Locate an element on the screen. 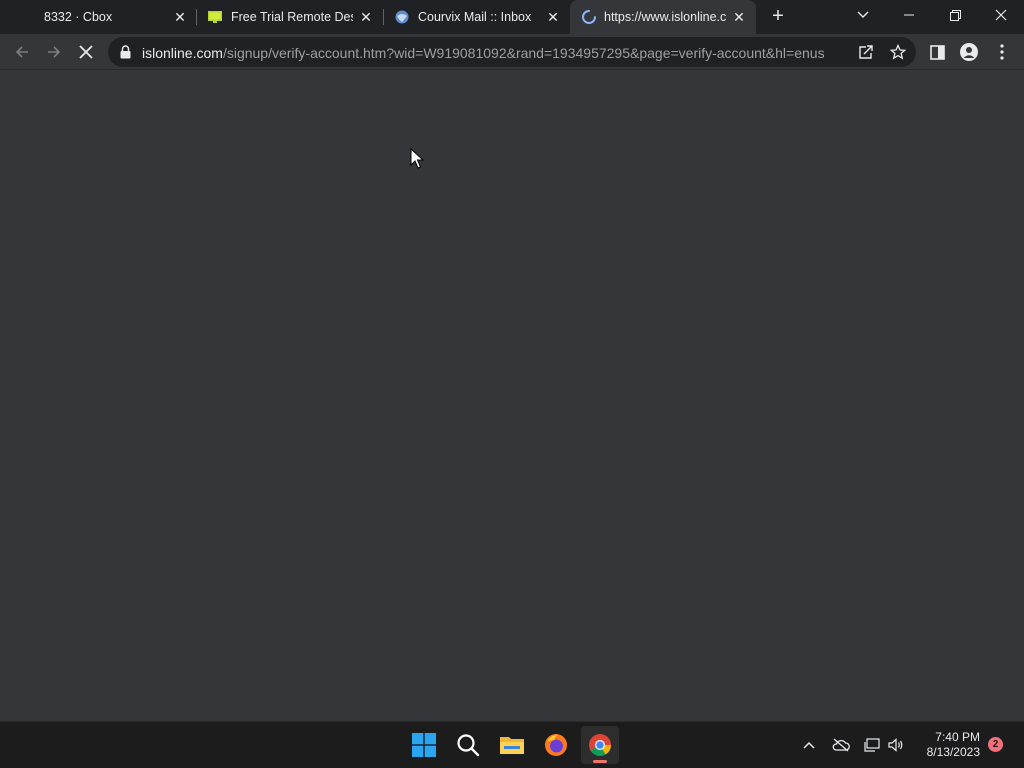 The height and width of the screenshot is (768, 1024). lock-icon is located at coordinates (125, 52).